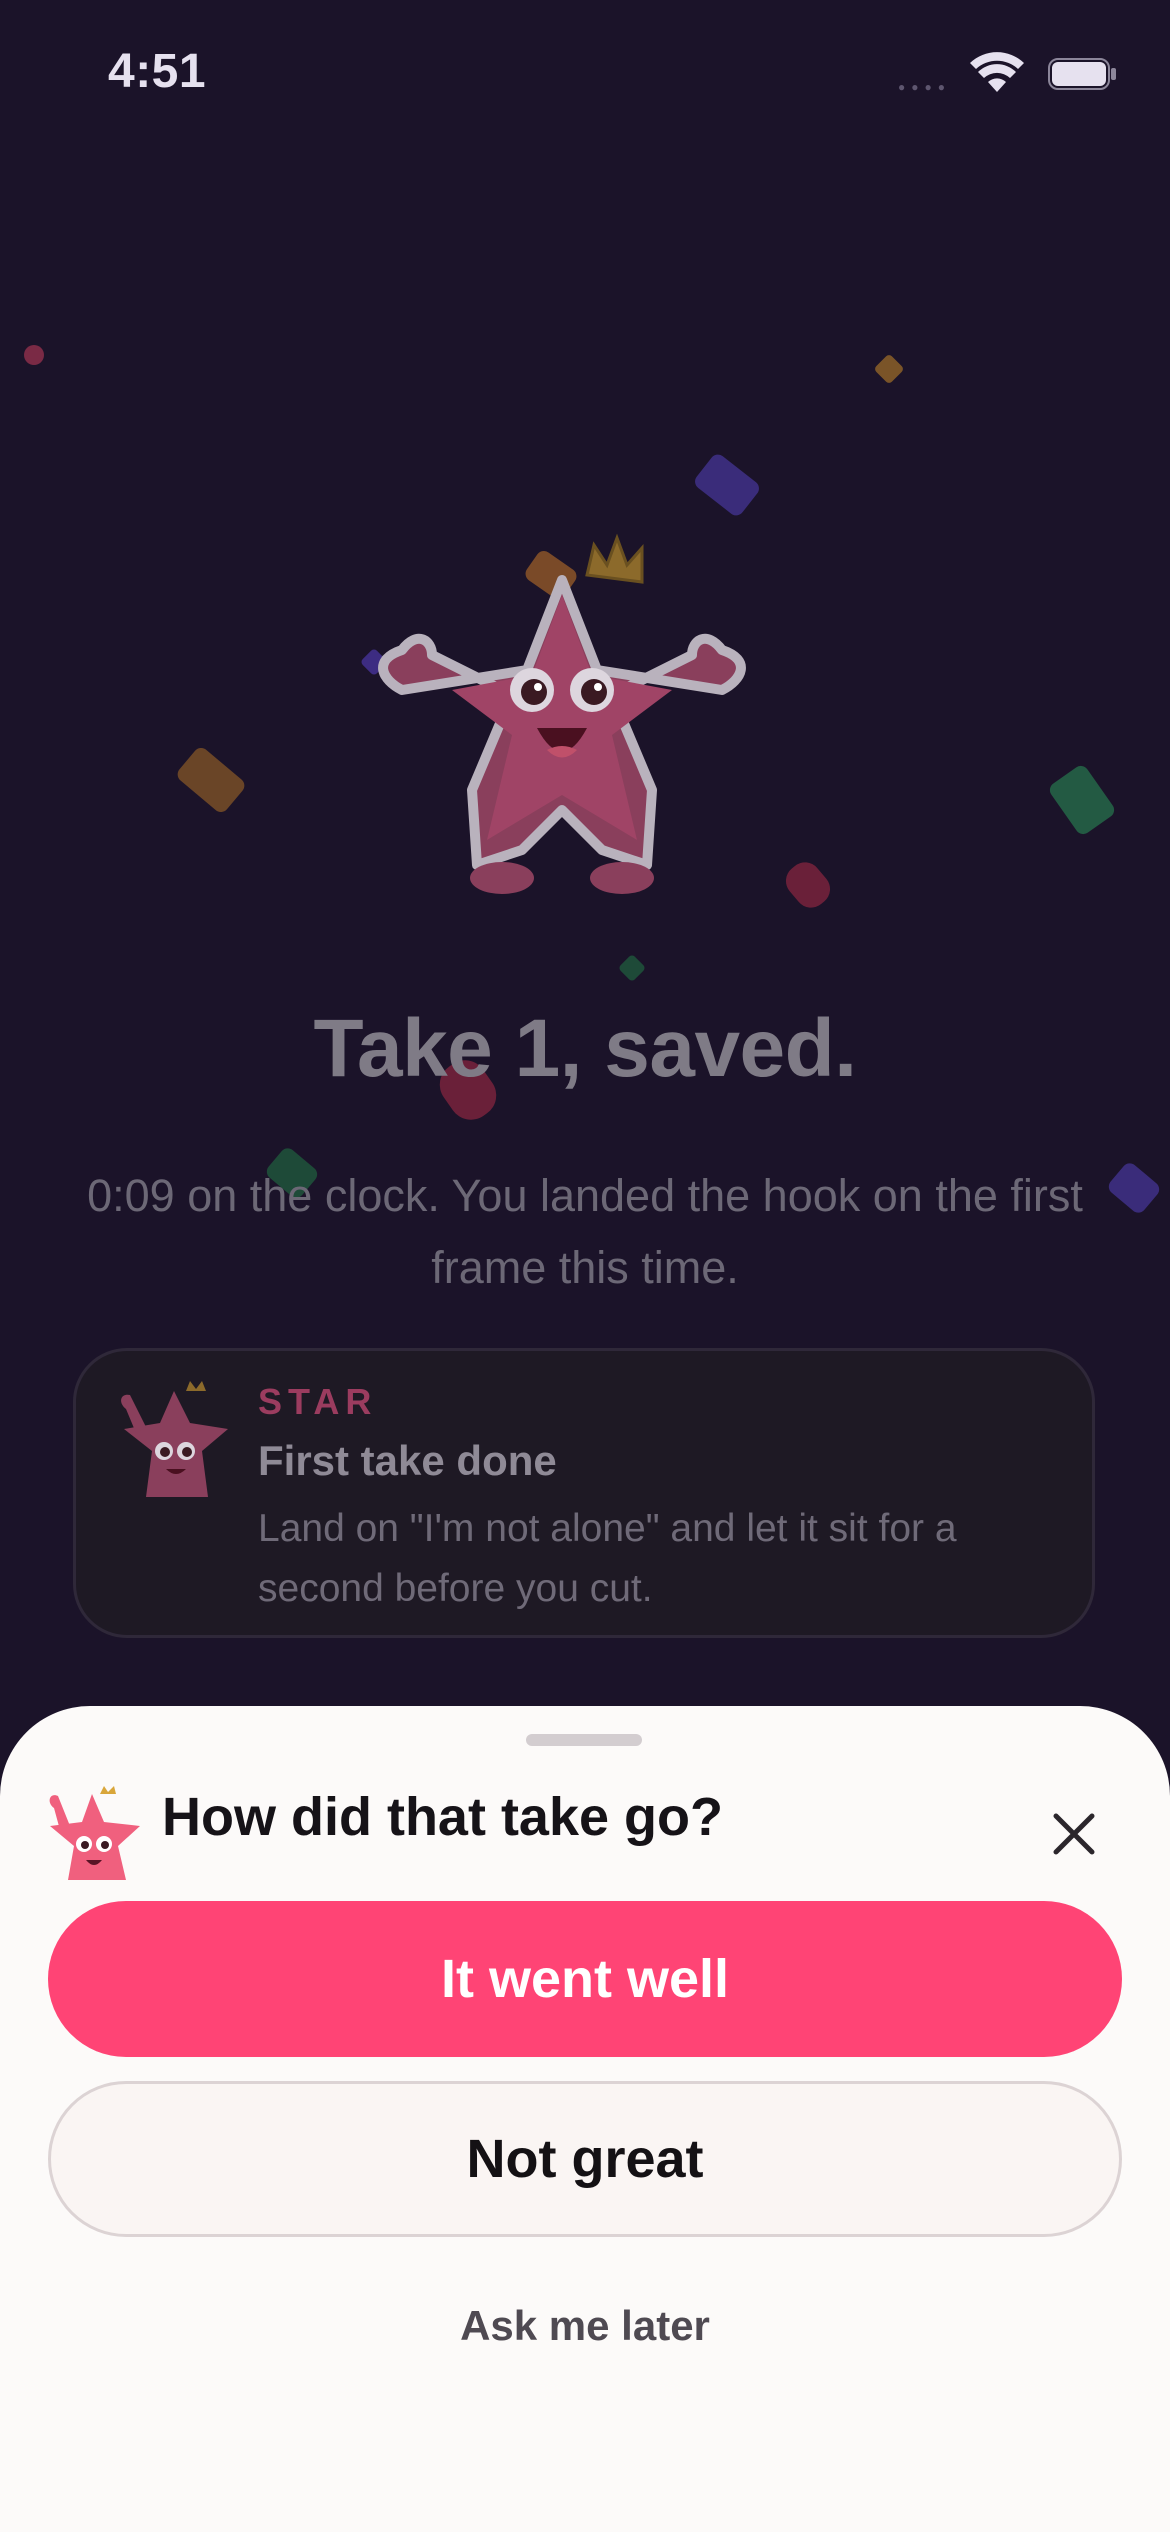 This screenshot has height=2532, width=1170. Describe the element at coordinates (1074, 1834) in the screenshot. I see `close-icon` at that location.